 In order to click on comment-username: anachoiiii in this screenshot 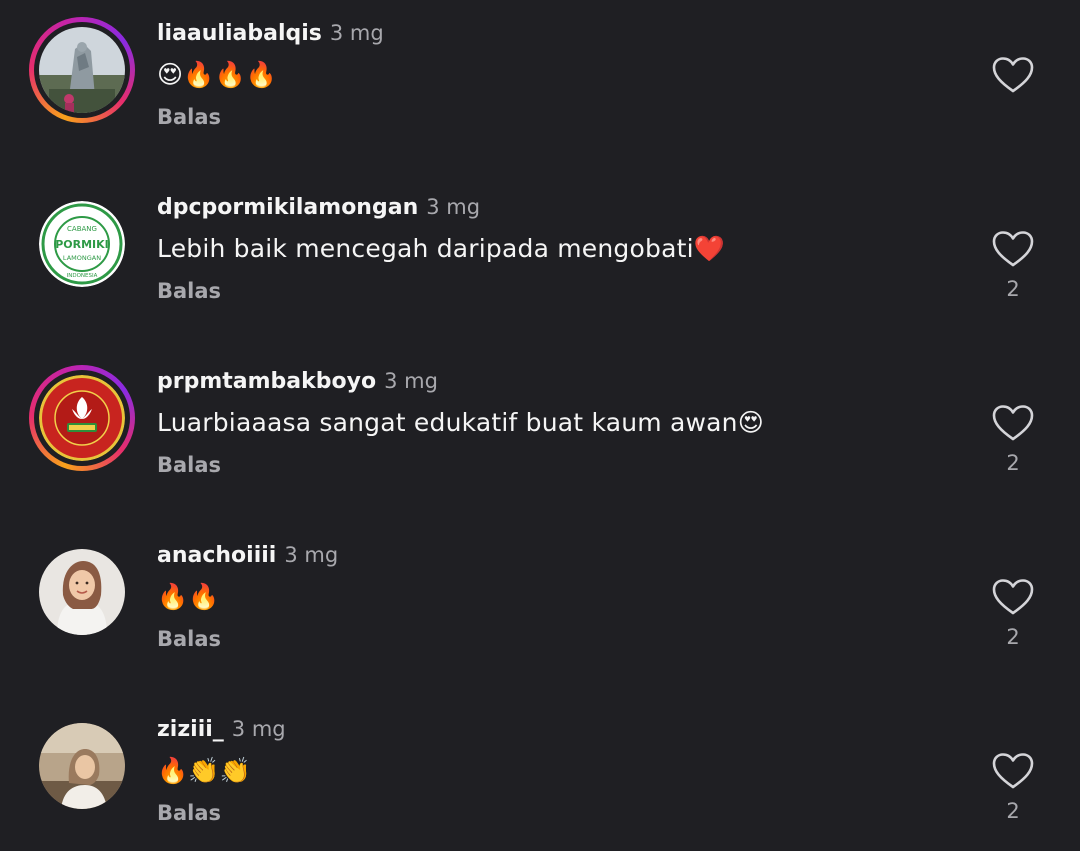, I will do `click(216, 555)`.